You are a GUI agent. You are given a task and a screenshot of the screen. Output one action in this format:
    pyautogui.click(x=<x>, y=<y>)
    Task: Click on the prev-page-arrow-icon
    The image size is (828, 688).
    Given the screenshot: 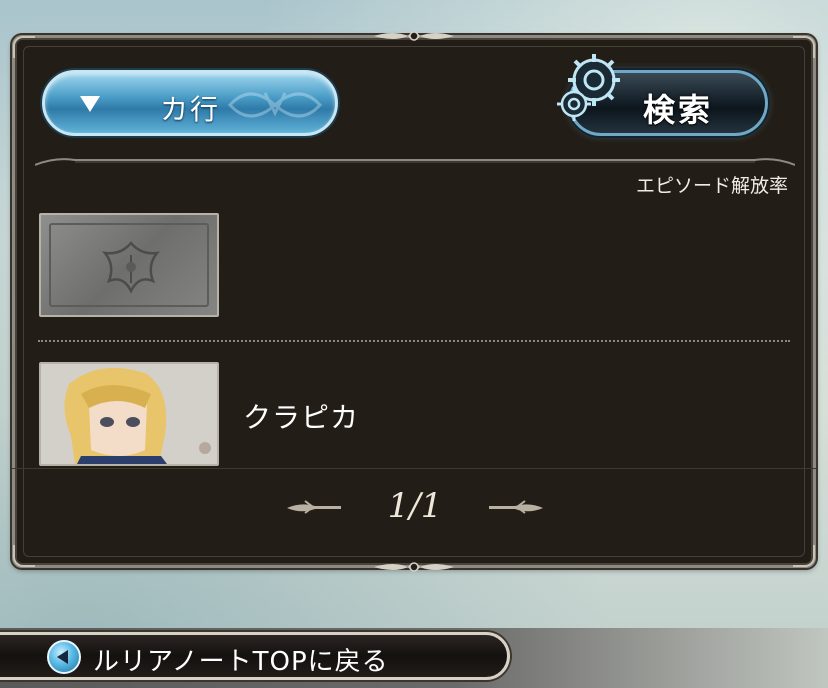 What is the action you would take?
    pyautogui.click(x=314, y=507)
    